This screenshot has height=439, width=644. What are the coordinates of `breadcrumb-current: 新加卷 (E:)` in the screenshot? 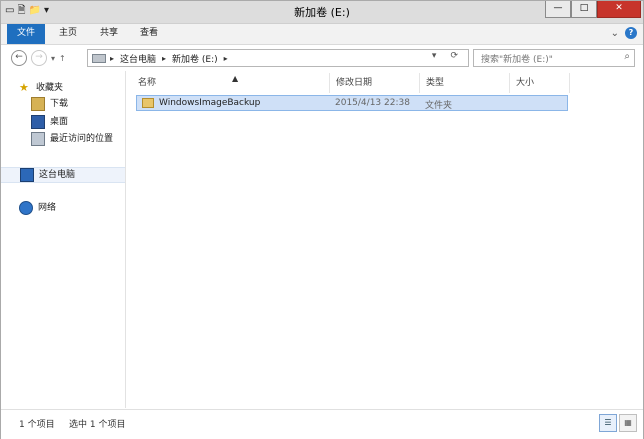 It's located at (195, 58).